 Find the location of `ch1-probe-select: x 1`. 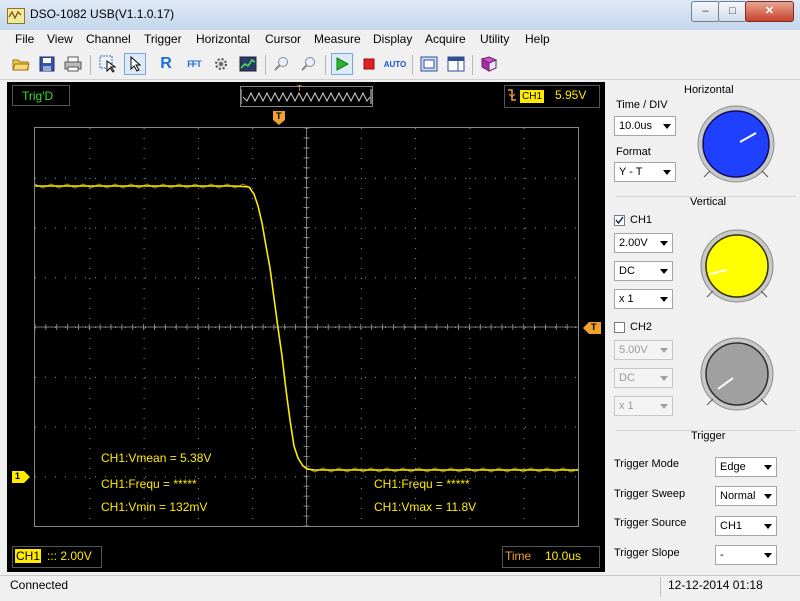

ch1-probe-select: x 1 is located at coordinates (643, 299).